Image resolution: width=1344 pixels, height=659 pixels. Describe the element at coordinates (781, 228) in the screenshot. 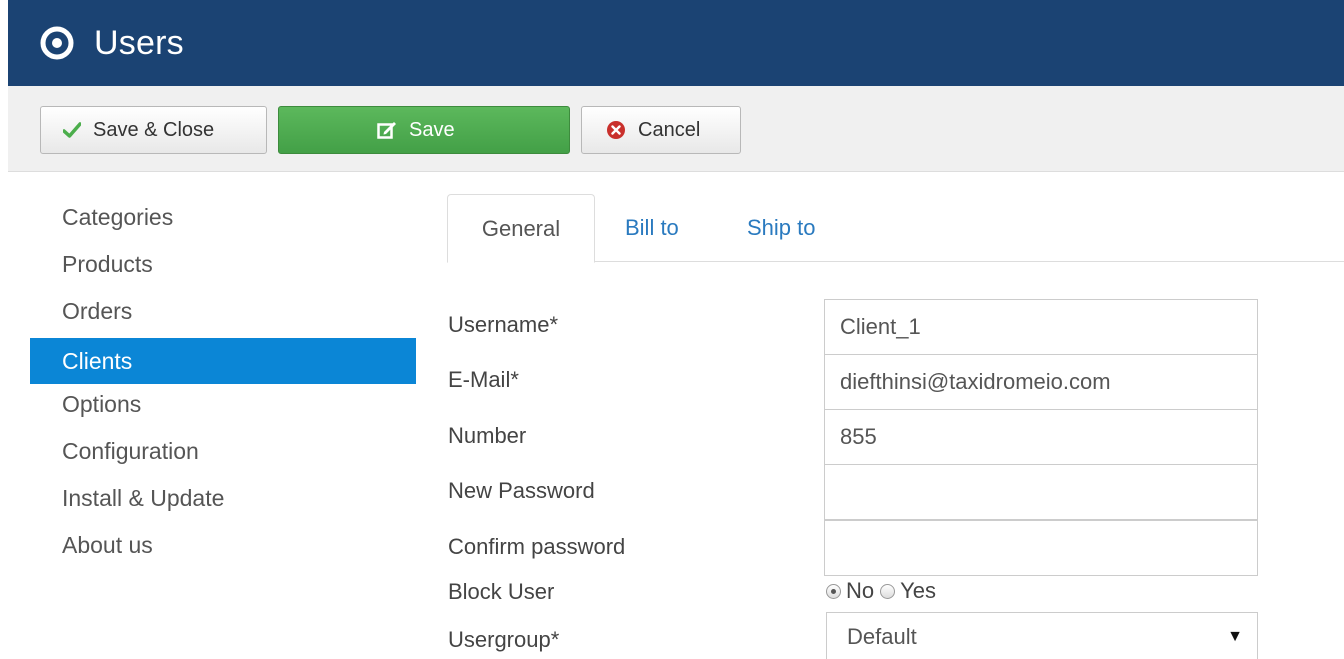

I see `tab-ship-to: Ship to` at that location.